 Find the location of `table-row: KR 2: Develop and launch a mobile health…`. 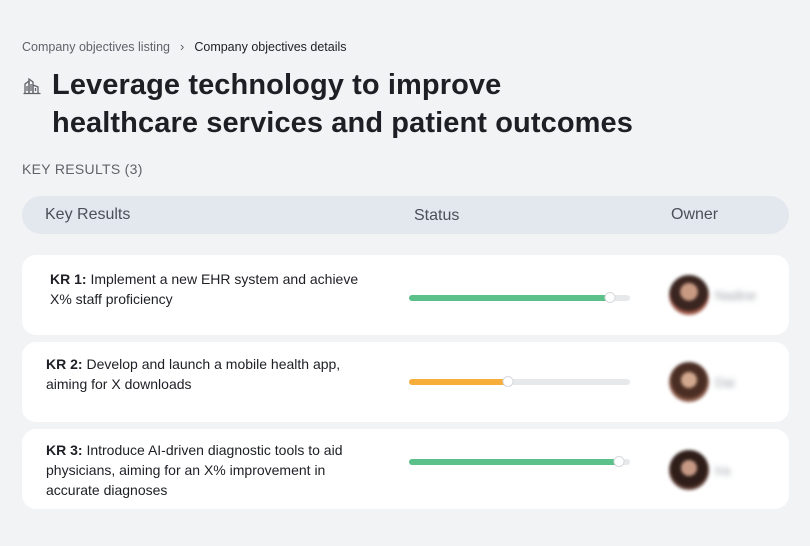

table-row: KR 2: Develop and launch a mobile health… is located at coordinates (405, 382).